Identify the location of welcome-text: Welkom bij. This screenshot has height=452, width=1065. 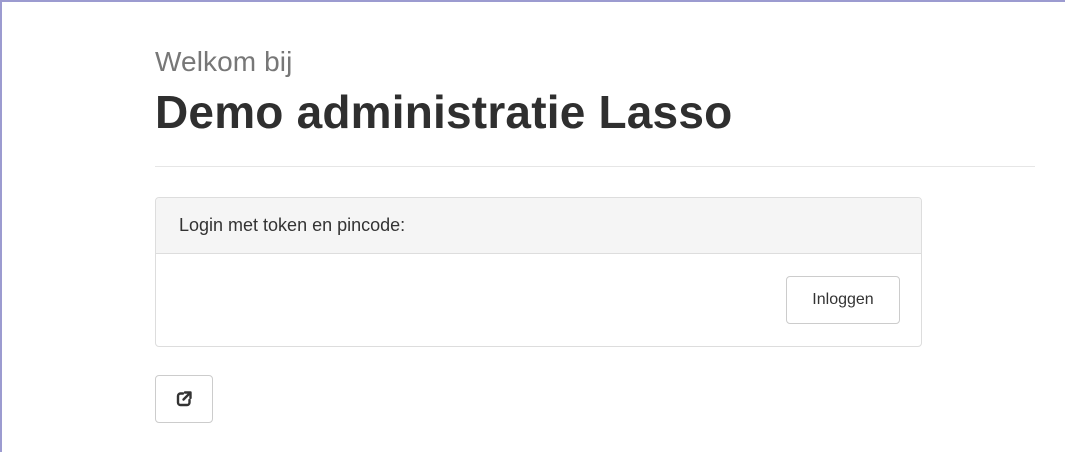
(224, 61).